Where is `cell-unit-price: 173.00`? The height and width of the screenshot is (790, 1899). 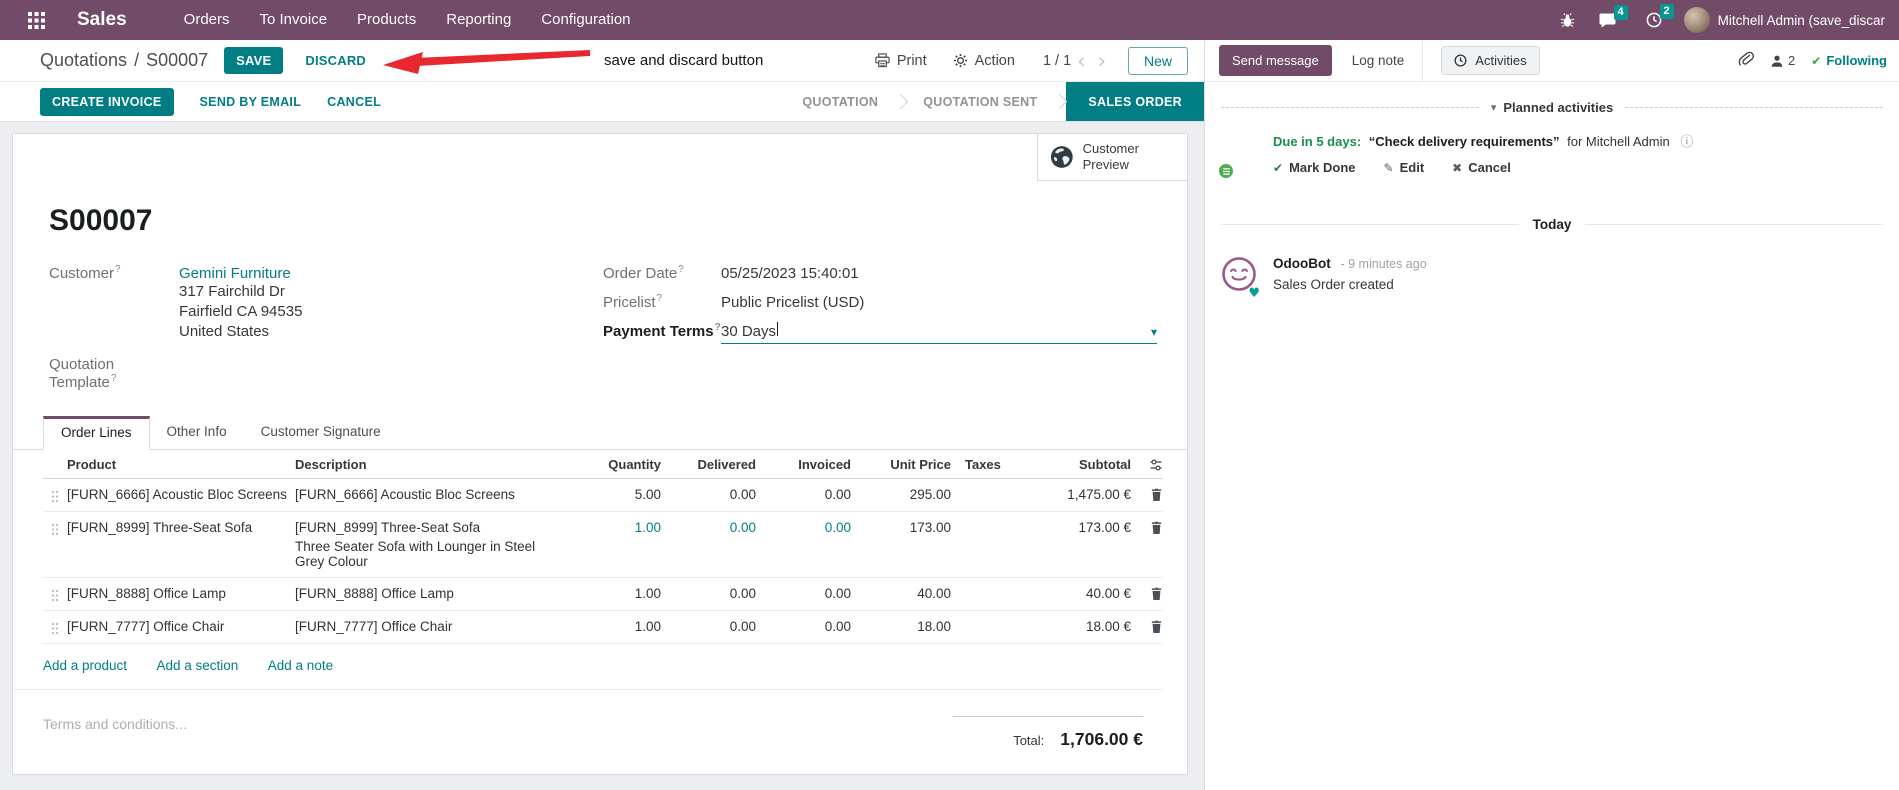 cell-unit-price: 173.00 is located at coordinates (901, 527).